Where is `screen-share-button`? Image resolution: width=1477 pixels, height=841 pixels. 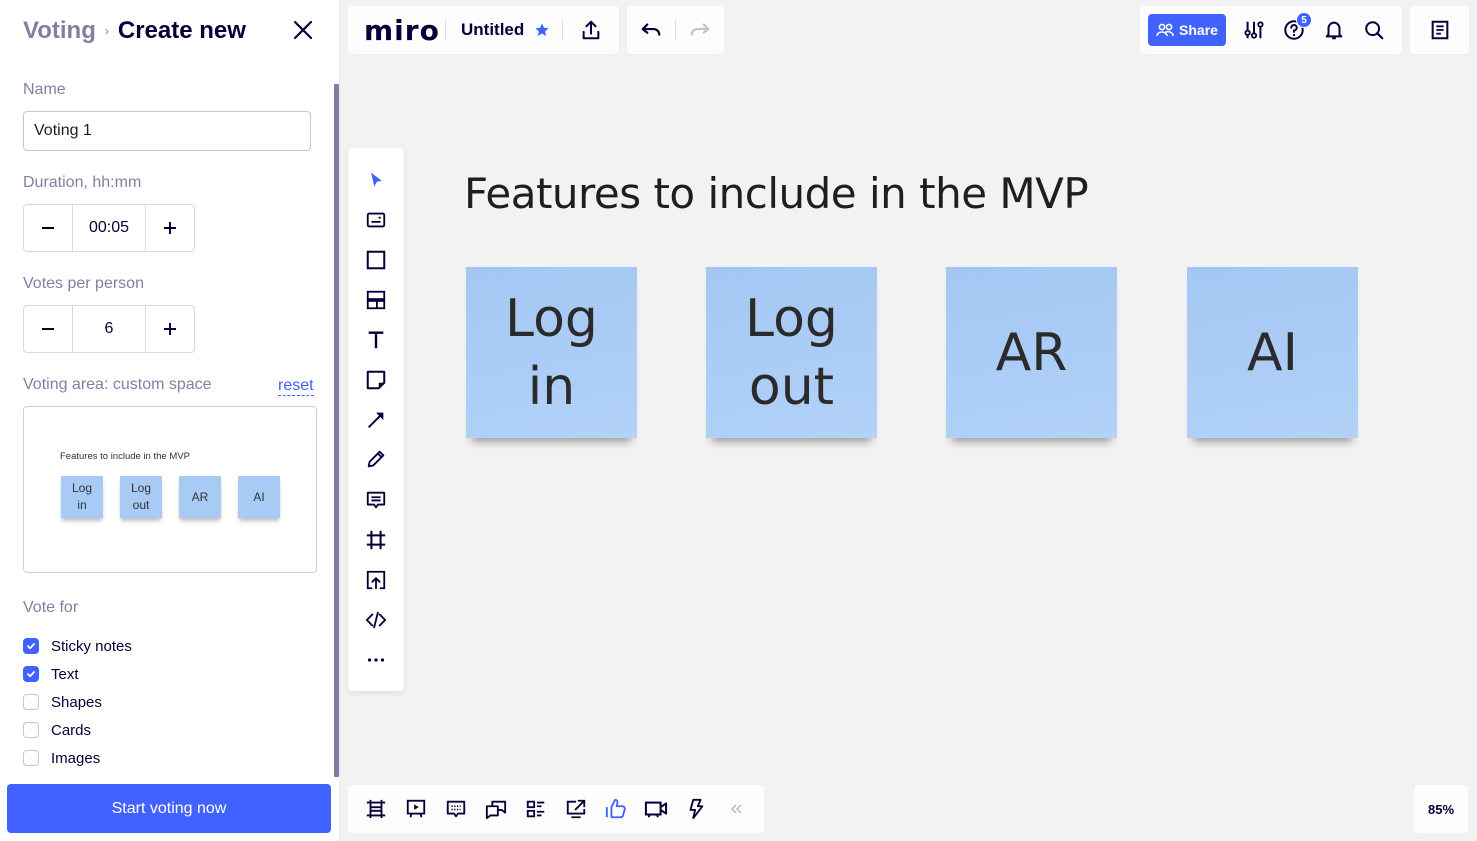
screen-share-button is located at coordinates (576, 809).